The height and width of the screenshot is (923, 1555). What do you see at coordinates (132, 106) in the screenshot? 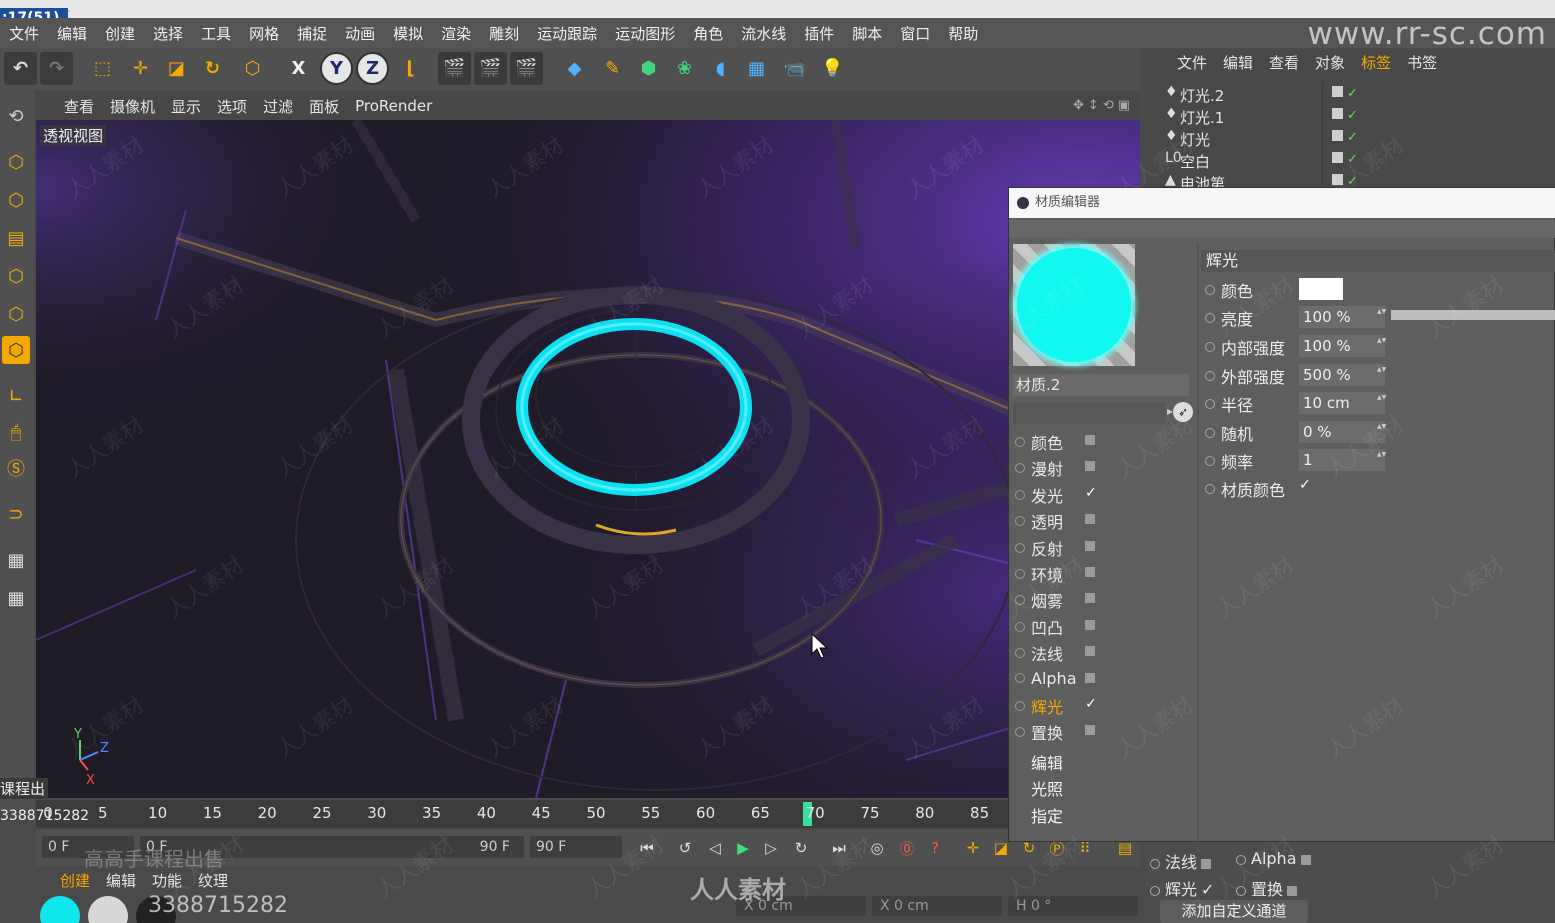
I see `viewport-menu-item-1: 摄像机` at bounding box center [132, 106].